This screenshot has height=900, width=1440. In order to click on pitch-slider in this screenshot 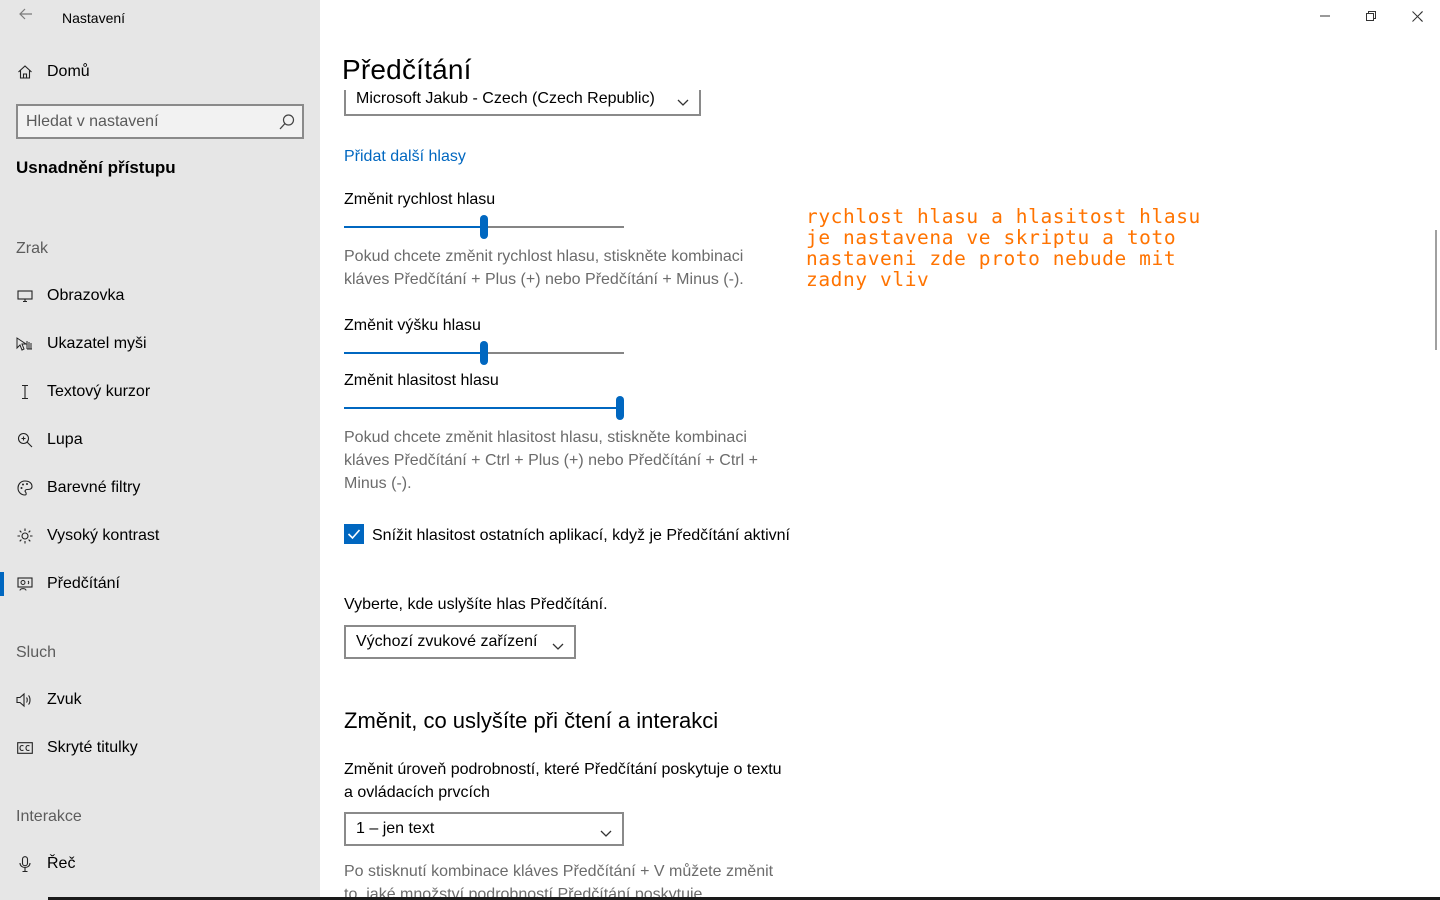, I will do `click(484, 353)`.